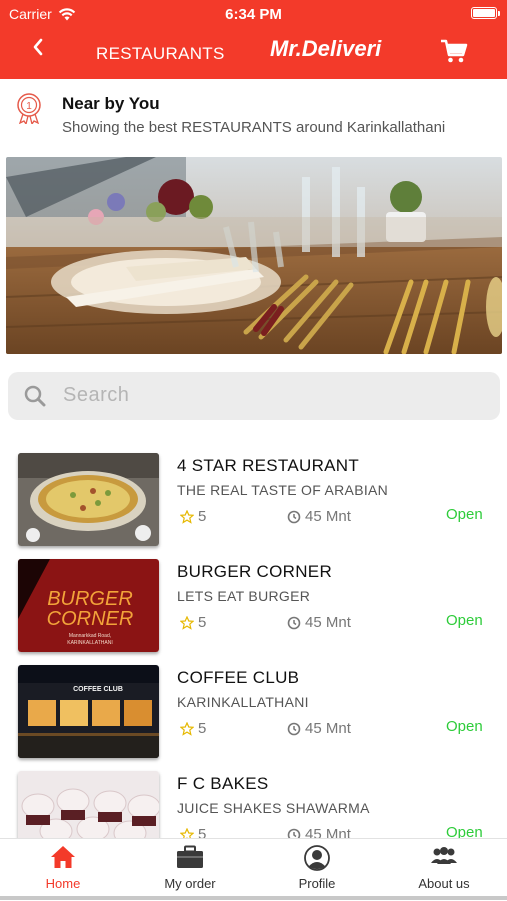 This screenshot has width=507, height=901. Describe the element at coordinates (63, 870) in the screenshot. I see `tab-home: Home` at that location.